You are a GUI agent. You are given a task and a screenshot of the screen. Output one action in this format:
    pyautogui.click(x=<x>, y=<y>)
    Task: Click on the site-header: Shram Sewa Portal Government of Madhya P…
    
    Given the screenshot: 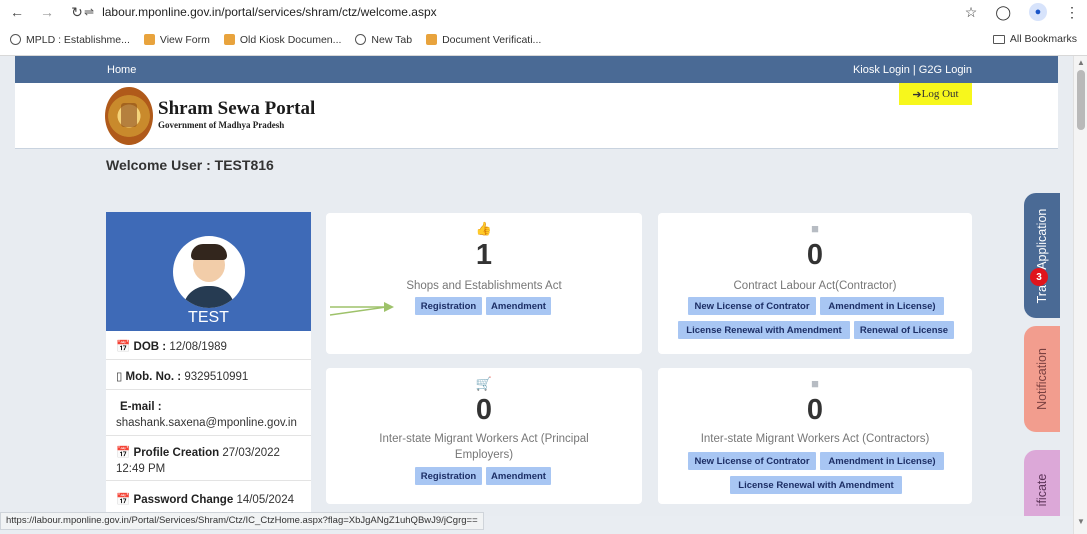 What is the action you would take?
    pyautogui.click(x=536, y=115)
    